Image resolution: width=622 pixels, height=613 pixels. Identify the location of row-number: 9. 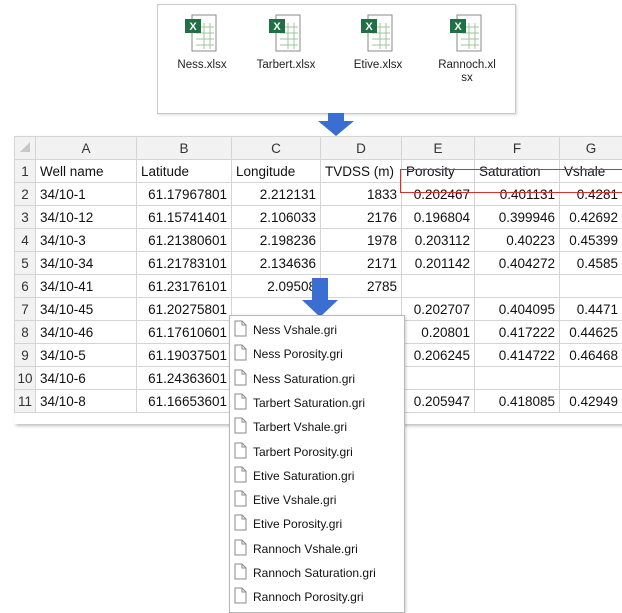
(25, 355).